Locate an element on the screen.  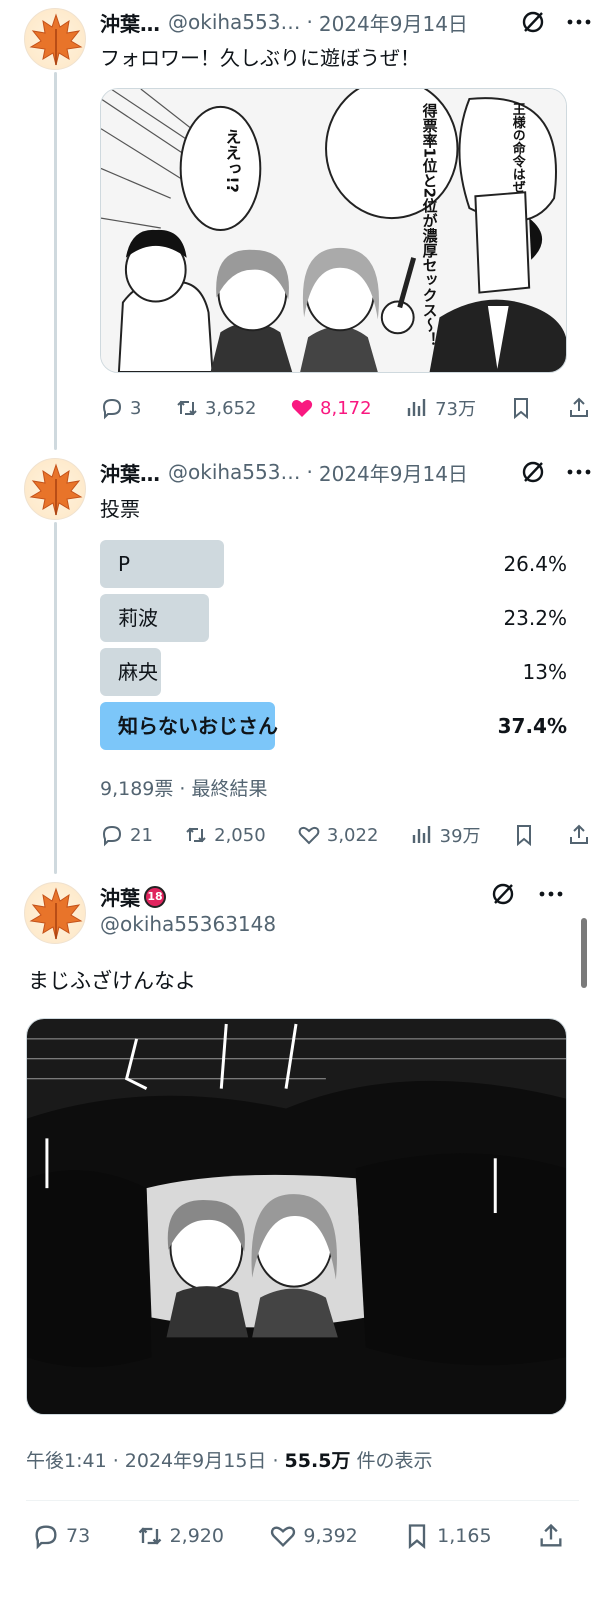
like-button: 3,022 is located at coordinates (338, 835).